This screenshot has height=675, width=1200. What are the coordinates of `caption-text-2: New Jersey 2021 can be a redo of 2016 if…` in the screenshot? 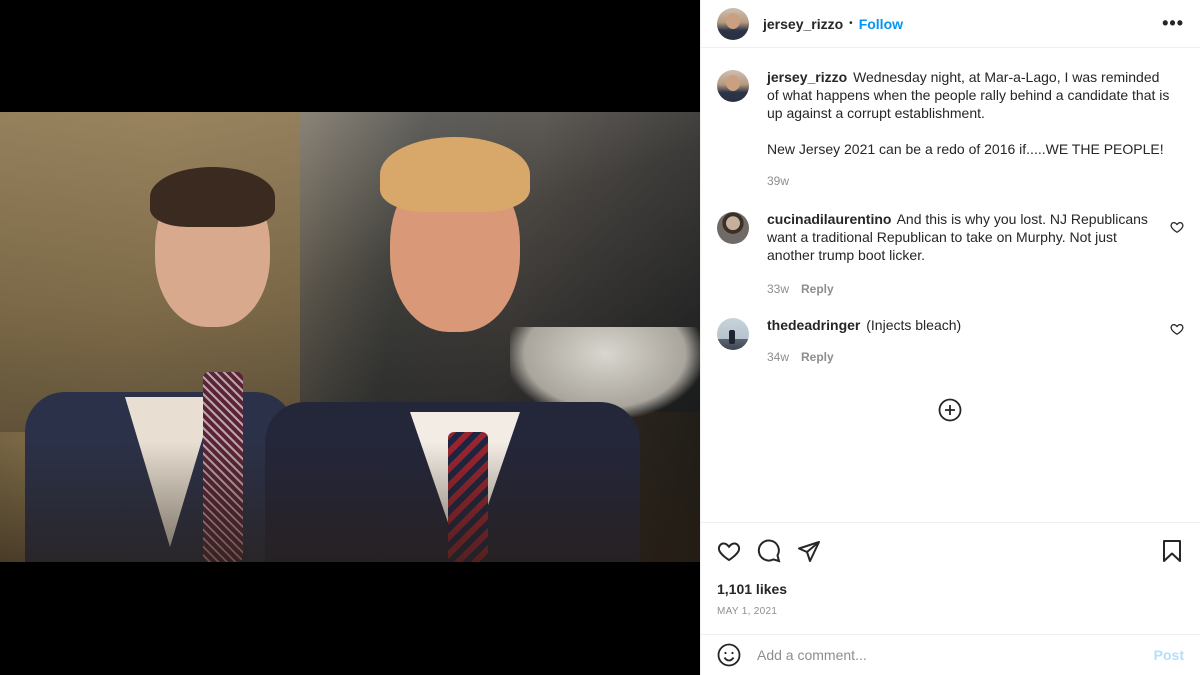 It's located at (965, 149).